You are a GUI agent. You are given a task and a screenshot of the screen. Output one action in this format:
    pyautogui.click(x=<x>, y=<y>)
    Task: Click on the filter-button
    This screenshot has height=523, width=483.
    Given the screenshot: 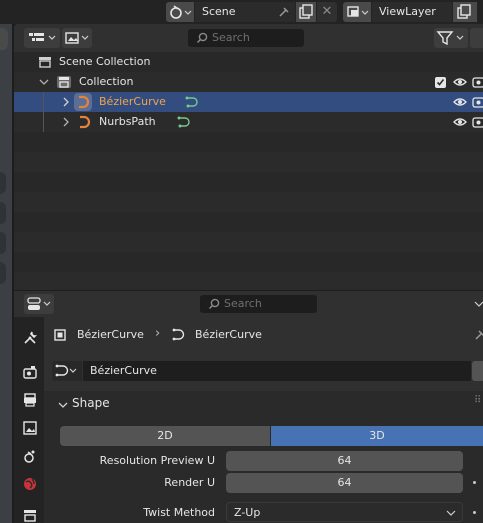 What is the action you would take?
    pyautogui.click(x=451, y=38)
    